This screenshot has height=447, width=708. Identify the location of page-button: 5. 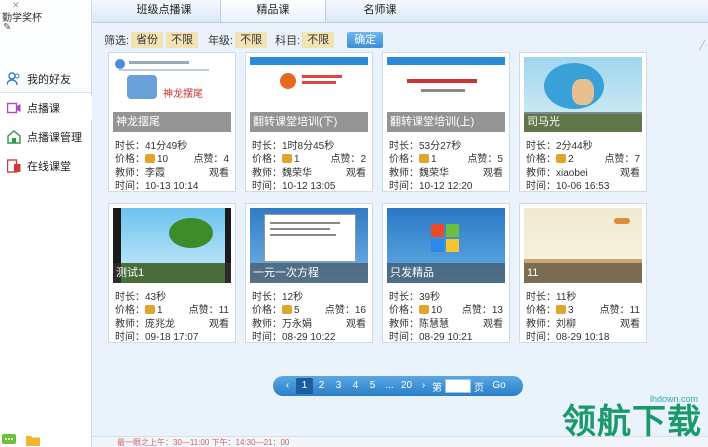
(372, 386).